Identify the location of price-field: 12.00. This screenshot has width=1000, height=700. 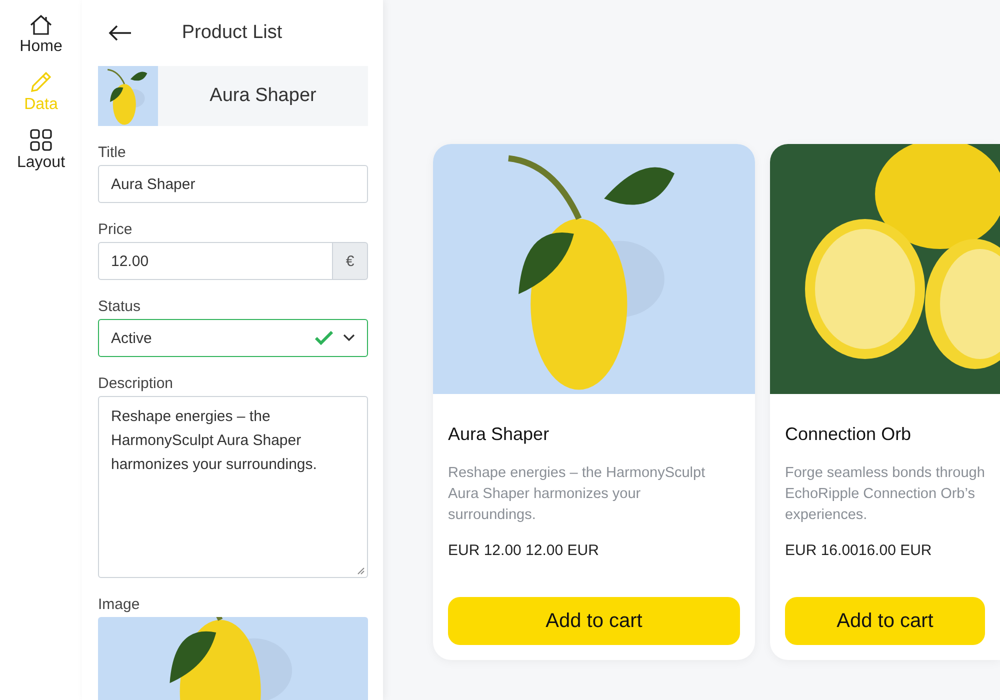
(215, 261).